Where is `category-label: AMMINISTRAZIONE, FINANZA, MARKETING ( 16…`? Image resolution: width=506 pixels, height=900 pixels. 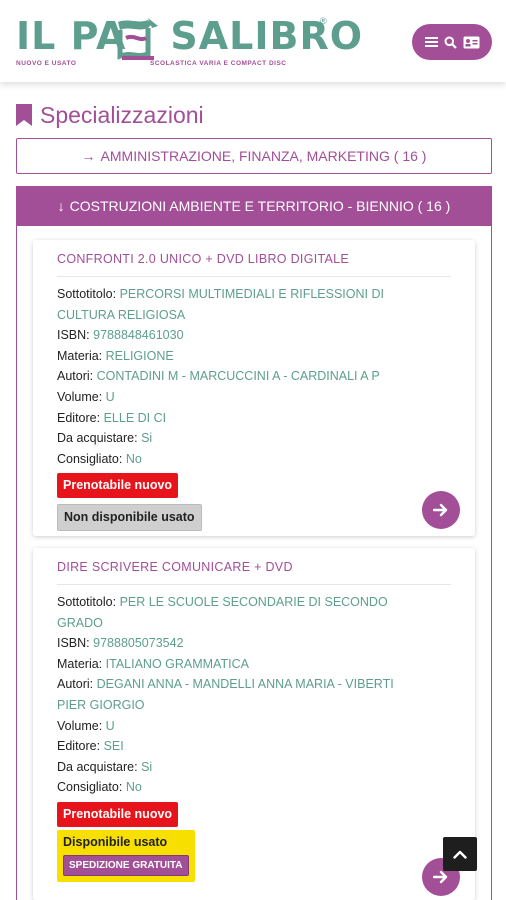
category-label: AMMINISTRAZIONE, FINANZA, MARKETING ( 16… is located at coordinates (263, 156).